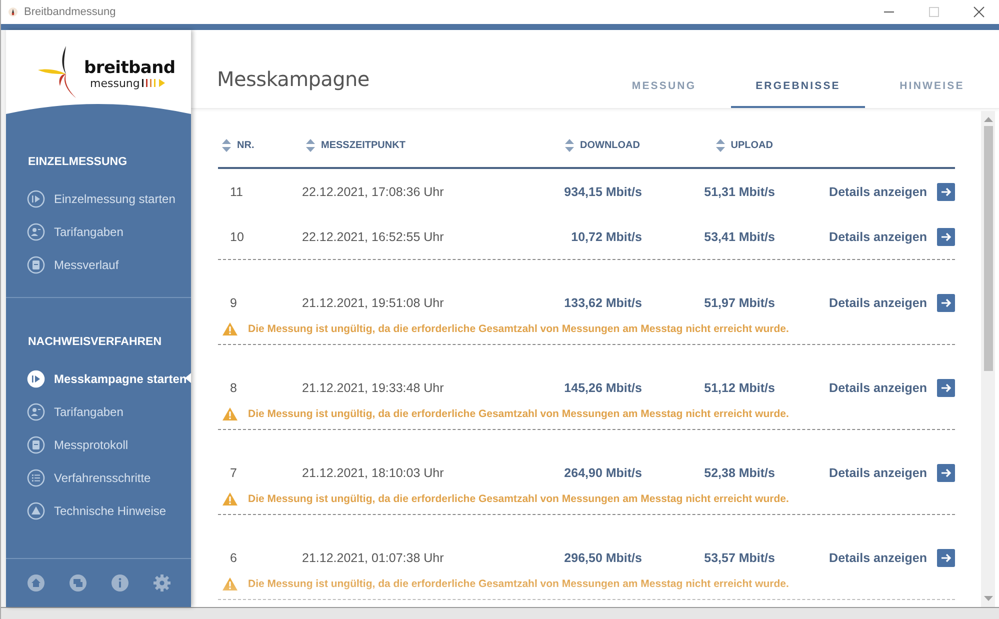 The height and width of the screenshot is (619, 999). I want to click on section-heading: EINZELMESSUNG, so click(78, 162).